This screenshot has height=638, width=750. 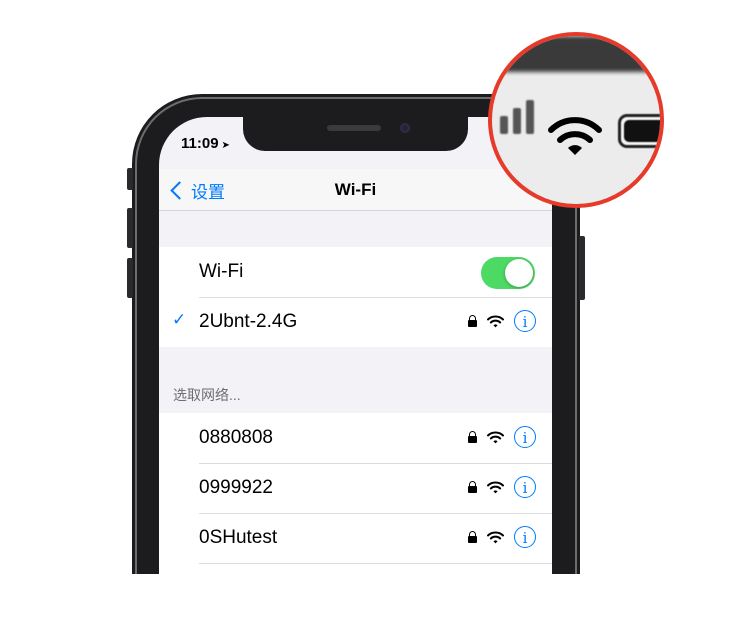 I want to click on network-name: 0SHutest, so click(x=238, y=537).